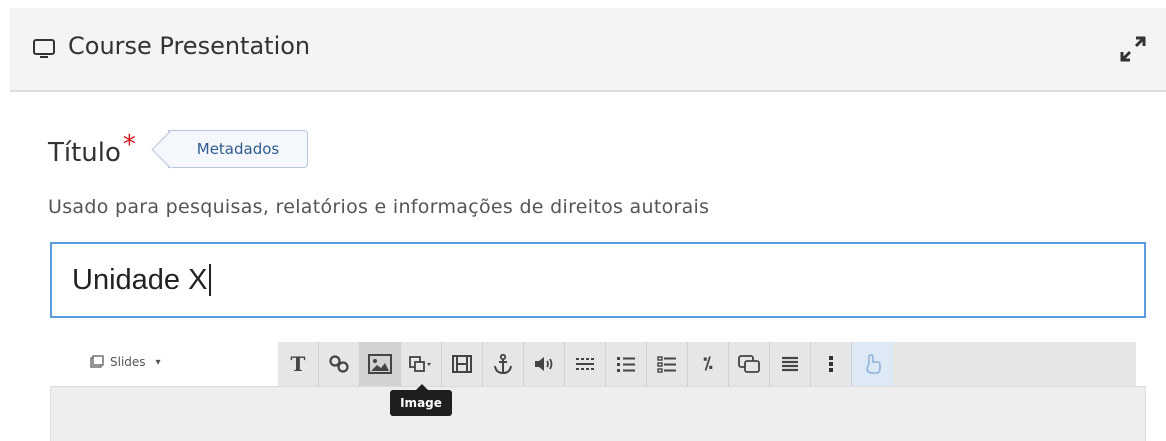  I want to click on percent-icon: ⁒, so click(708, 364).